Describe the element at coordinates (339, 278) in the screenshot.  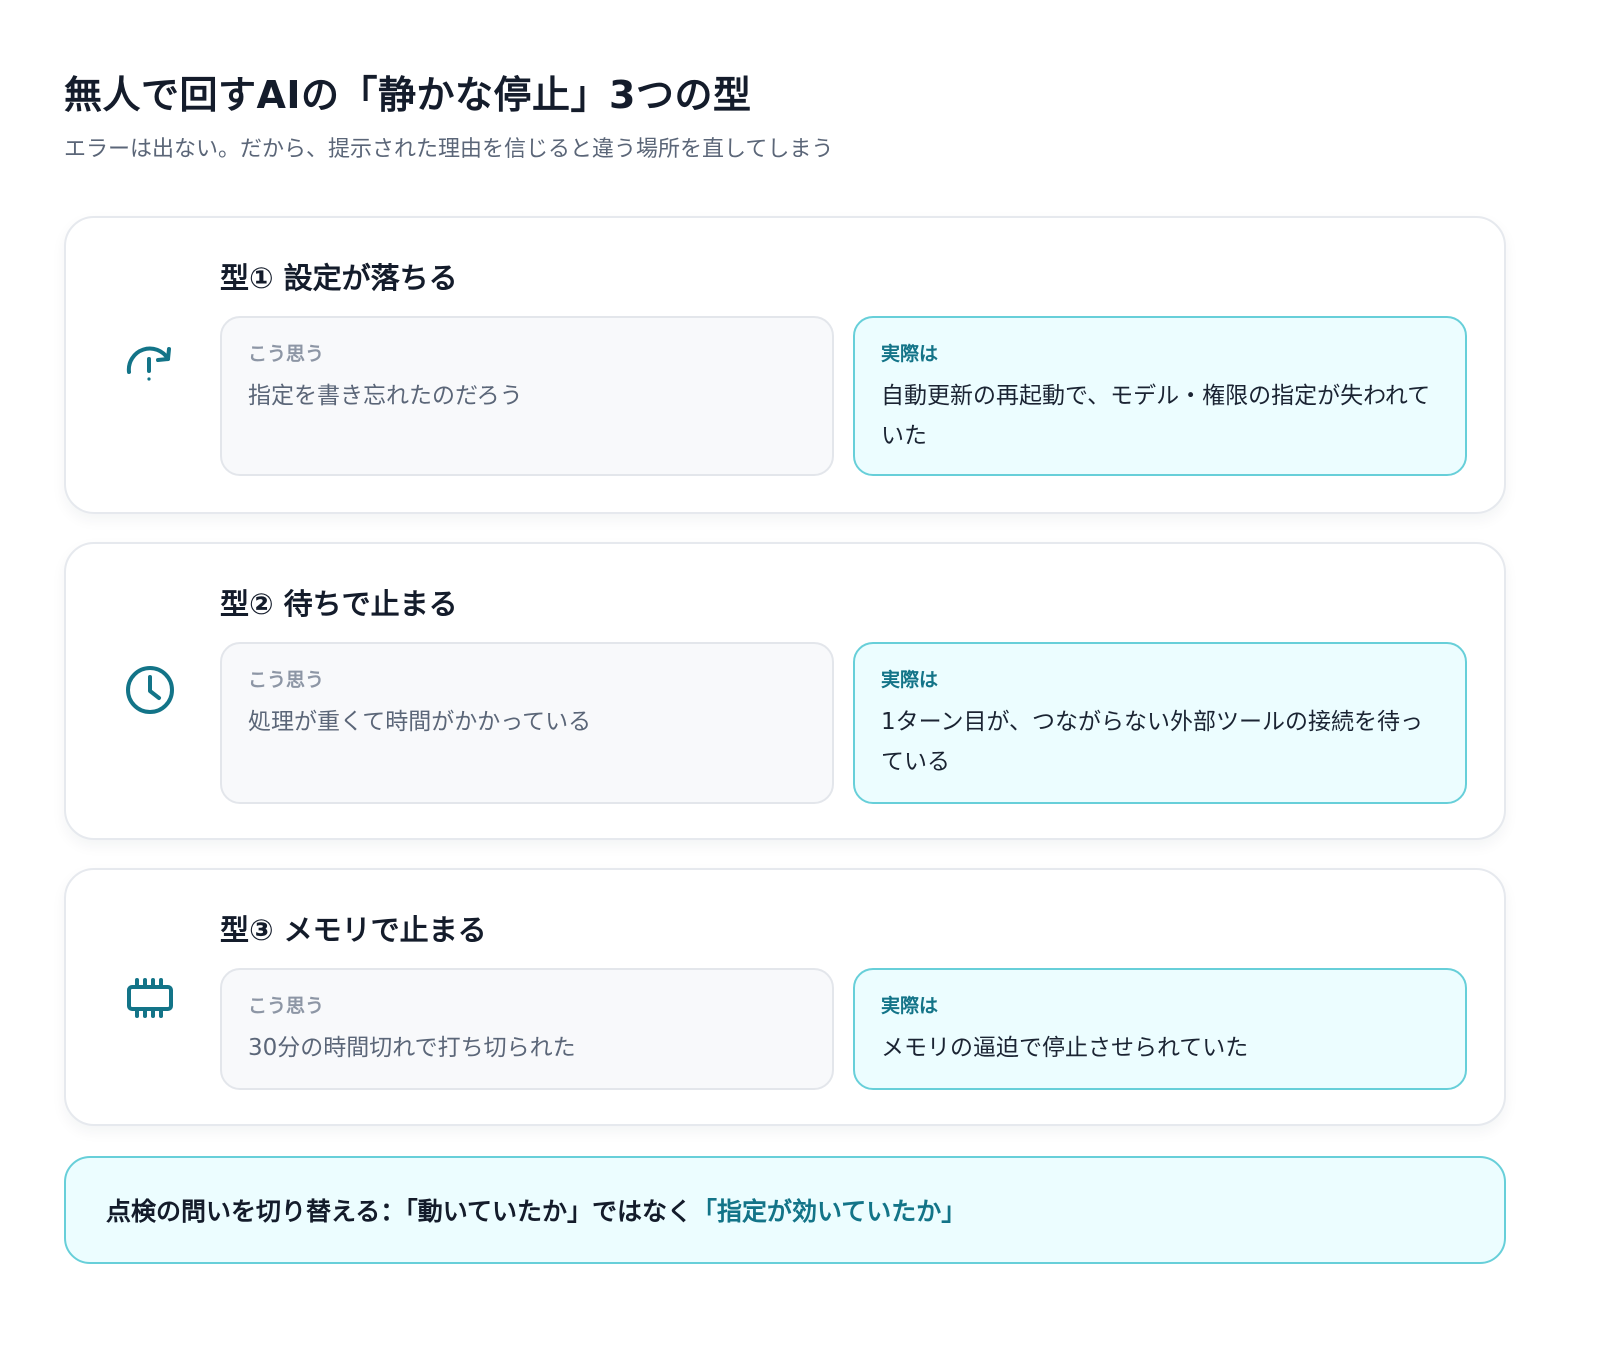
I see `card-title: 型① 設定が落ちる` at that location.